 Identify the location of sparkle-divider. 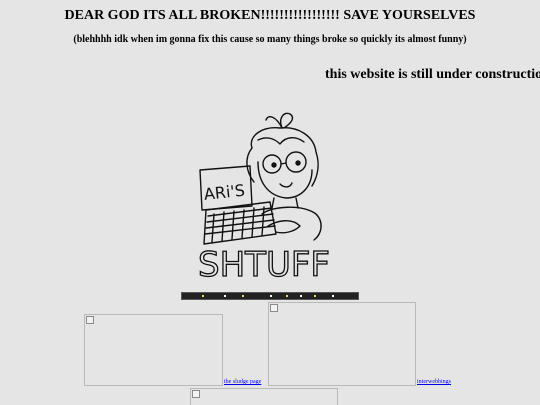
(270, 296).